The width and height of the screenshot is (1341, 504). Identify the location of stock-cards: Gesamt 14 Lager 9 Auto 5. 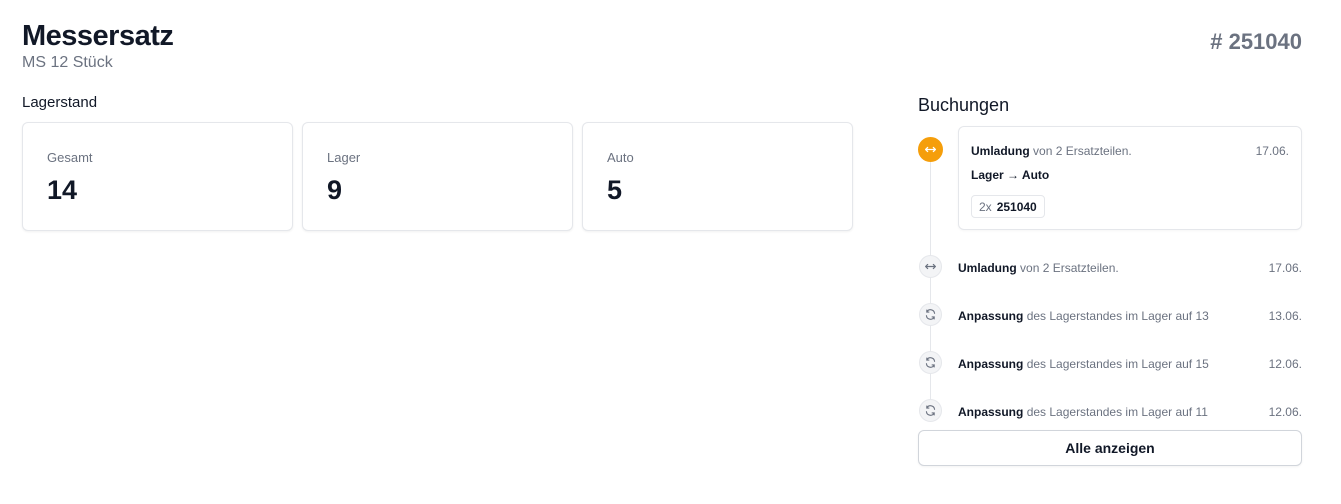
(437, 176).